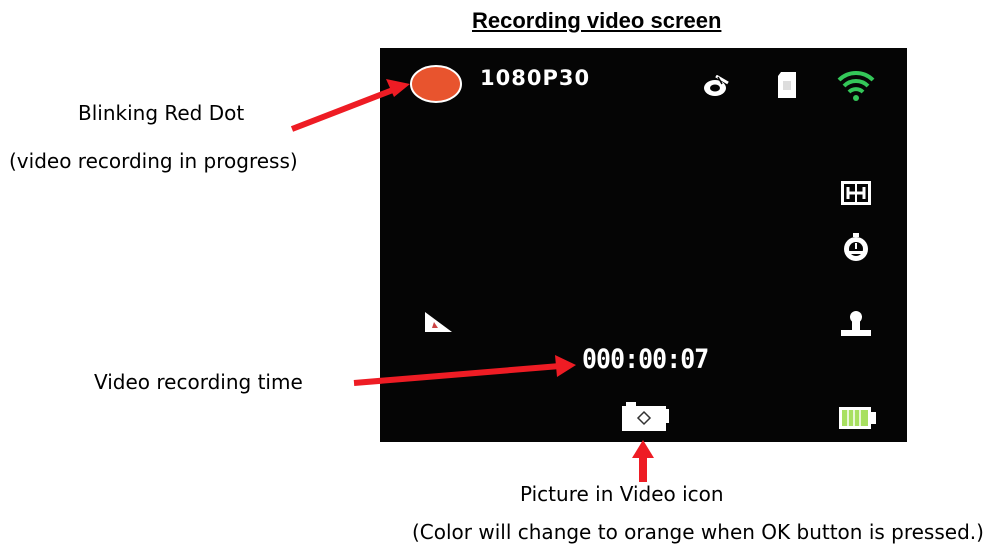 This screenshot has width=985, height=550. Describe the element at coordinates (643, 461) in the screenshot. I see `piv-icon-arrow` at that location.